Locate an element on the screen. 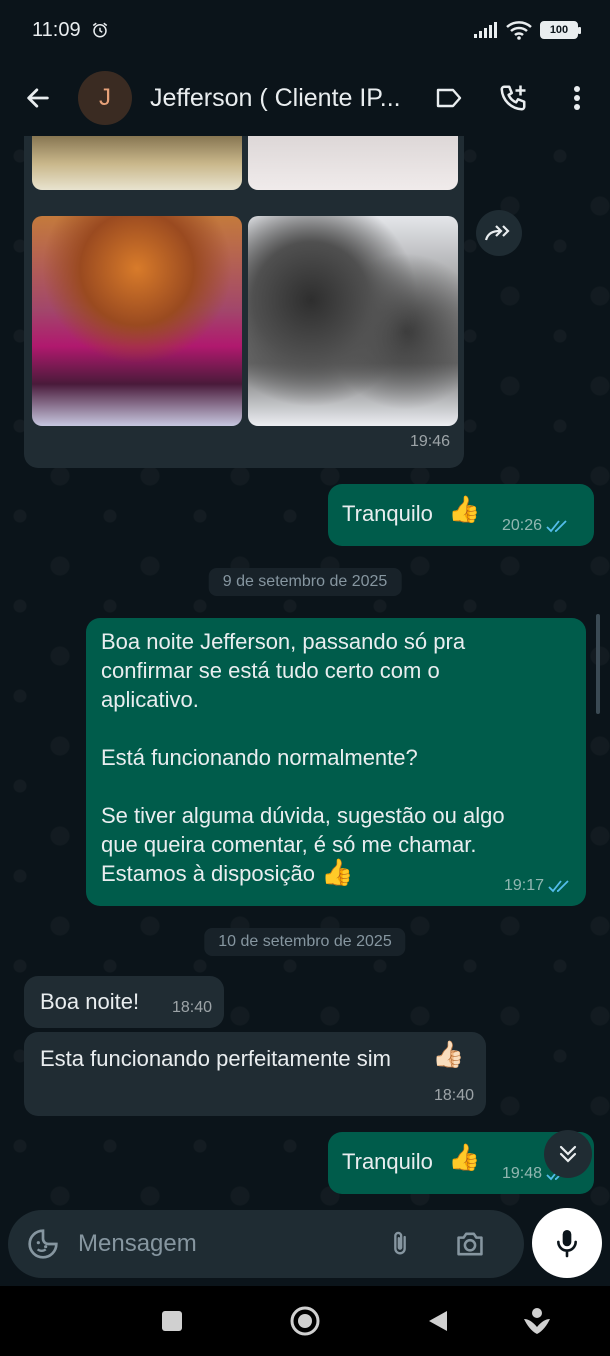 The image size is (610, 1356). back-button is located at coordinates (38, 98).